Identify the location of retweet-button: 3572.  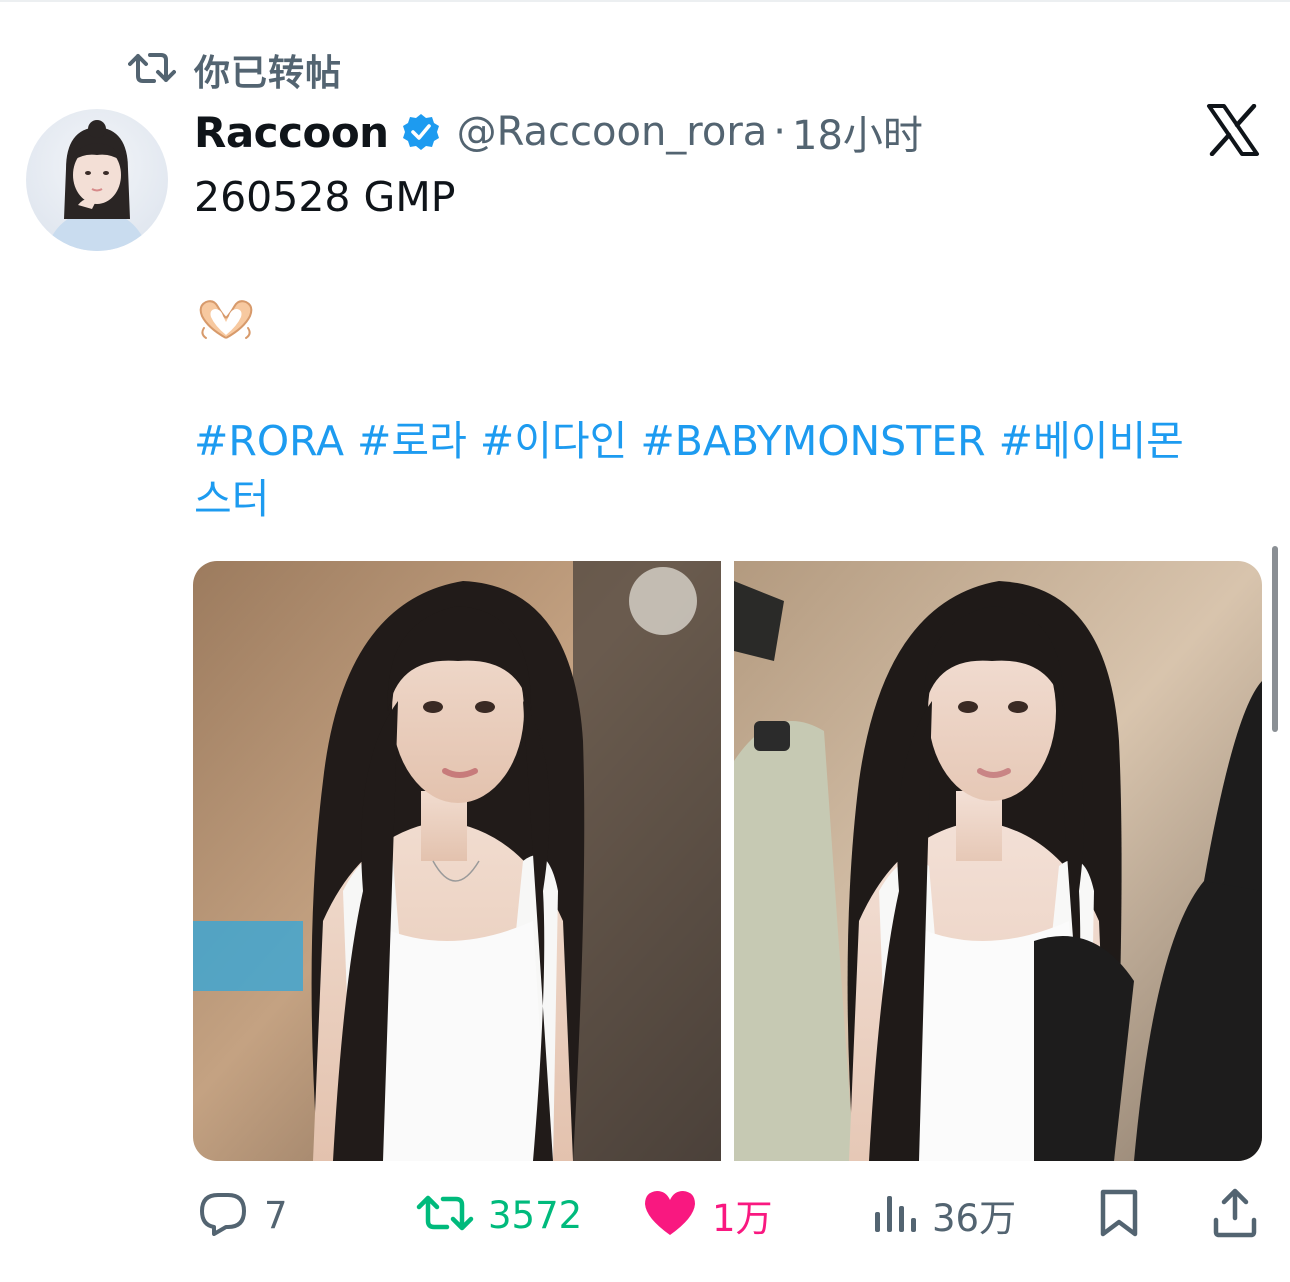
(499, 1215).